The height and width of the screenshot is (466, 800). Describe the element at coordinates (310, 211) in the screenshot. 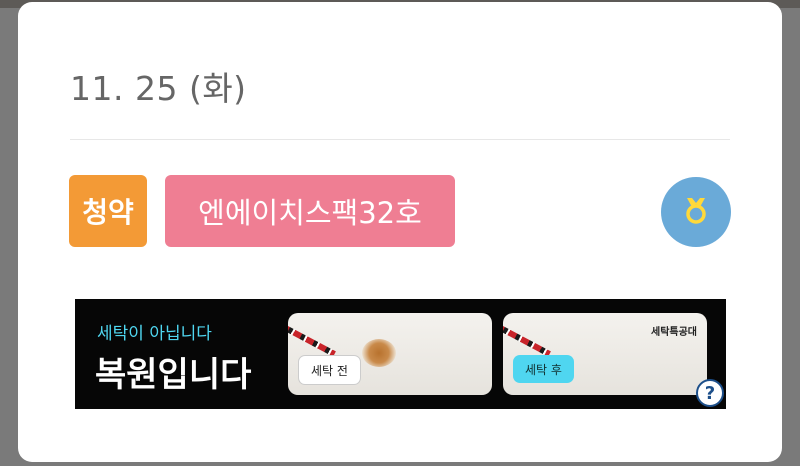

I see `company-name-tag: 엔에이치스팩32호` at that location.